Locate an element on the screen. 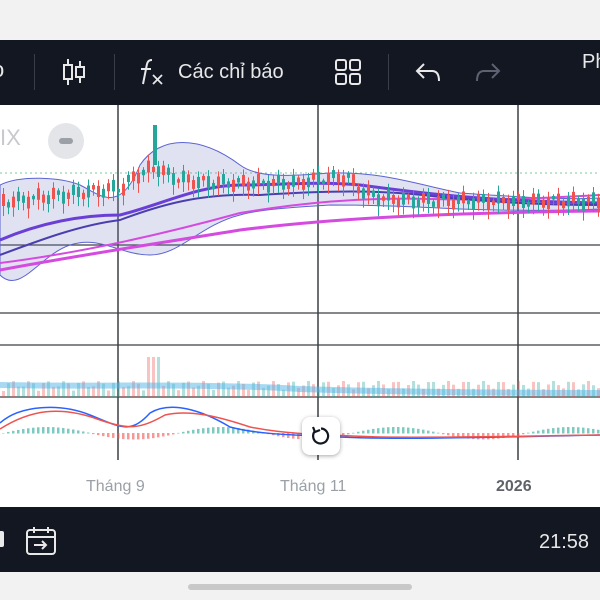  goto-date-button is located at coordinates (42, 541).